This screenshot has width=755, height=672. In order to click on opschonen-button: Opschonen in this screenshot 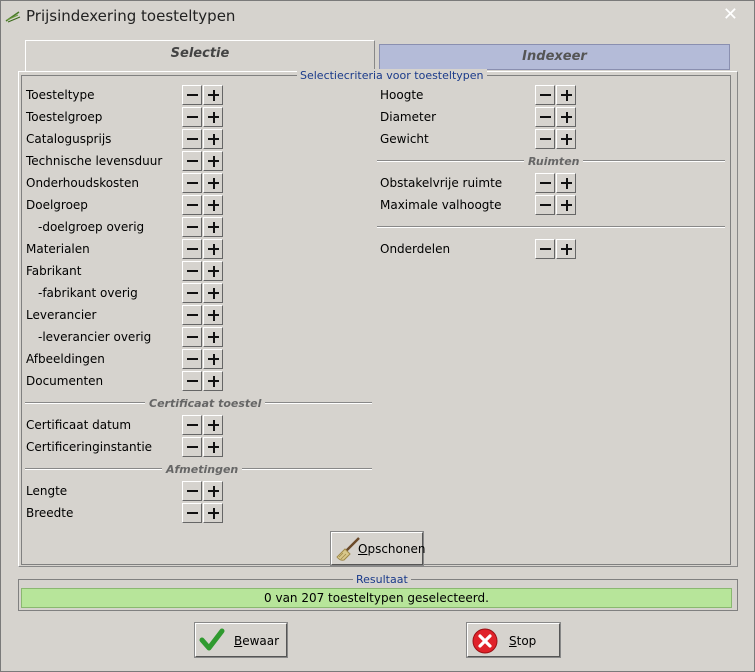, I will do `click(377, 548)`.